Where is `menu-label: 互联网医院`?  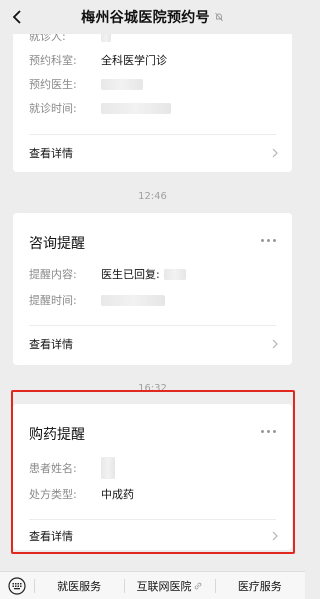
menu-label: 互联网医院 is located at coordinates (164, 586).